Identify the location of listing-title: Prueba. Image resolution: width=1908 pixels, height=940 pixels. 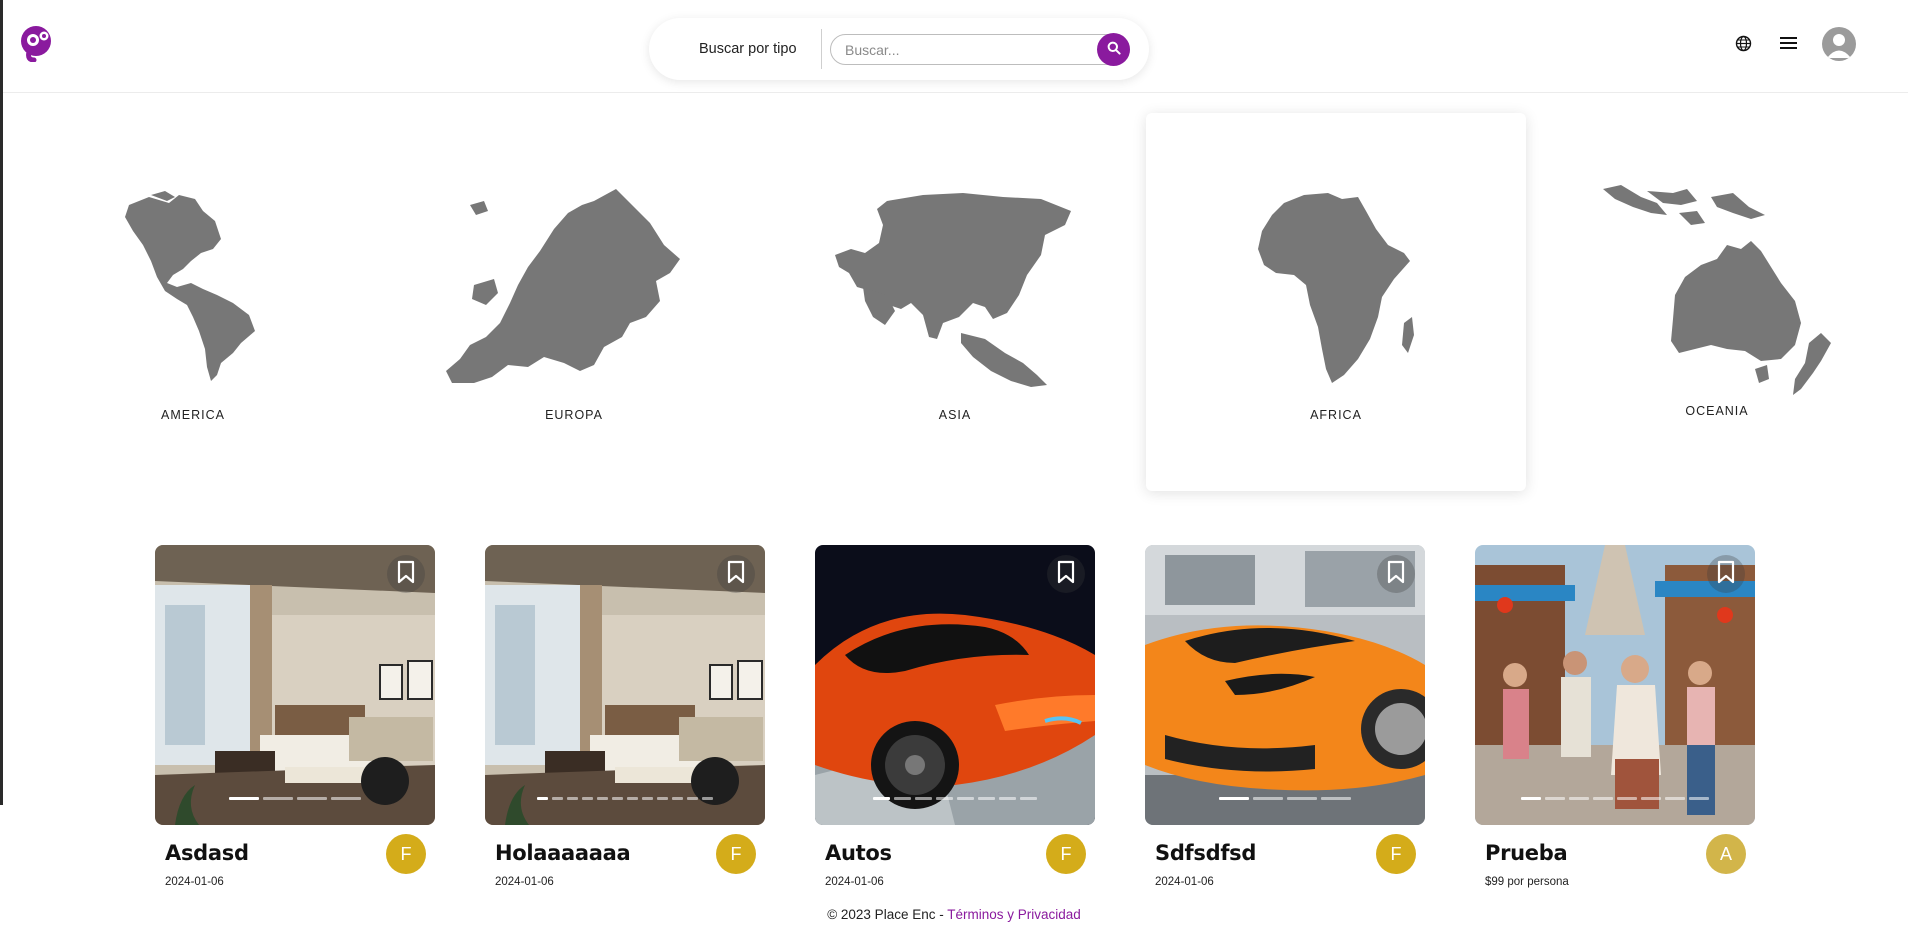
(1526, 853).